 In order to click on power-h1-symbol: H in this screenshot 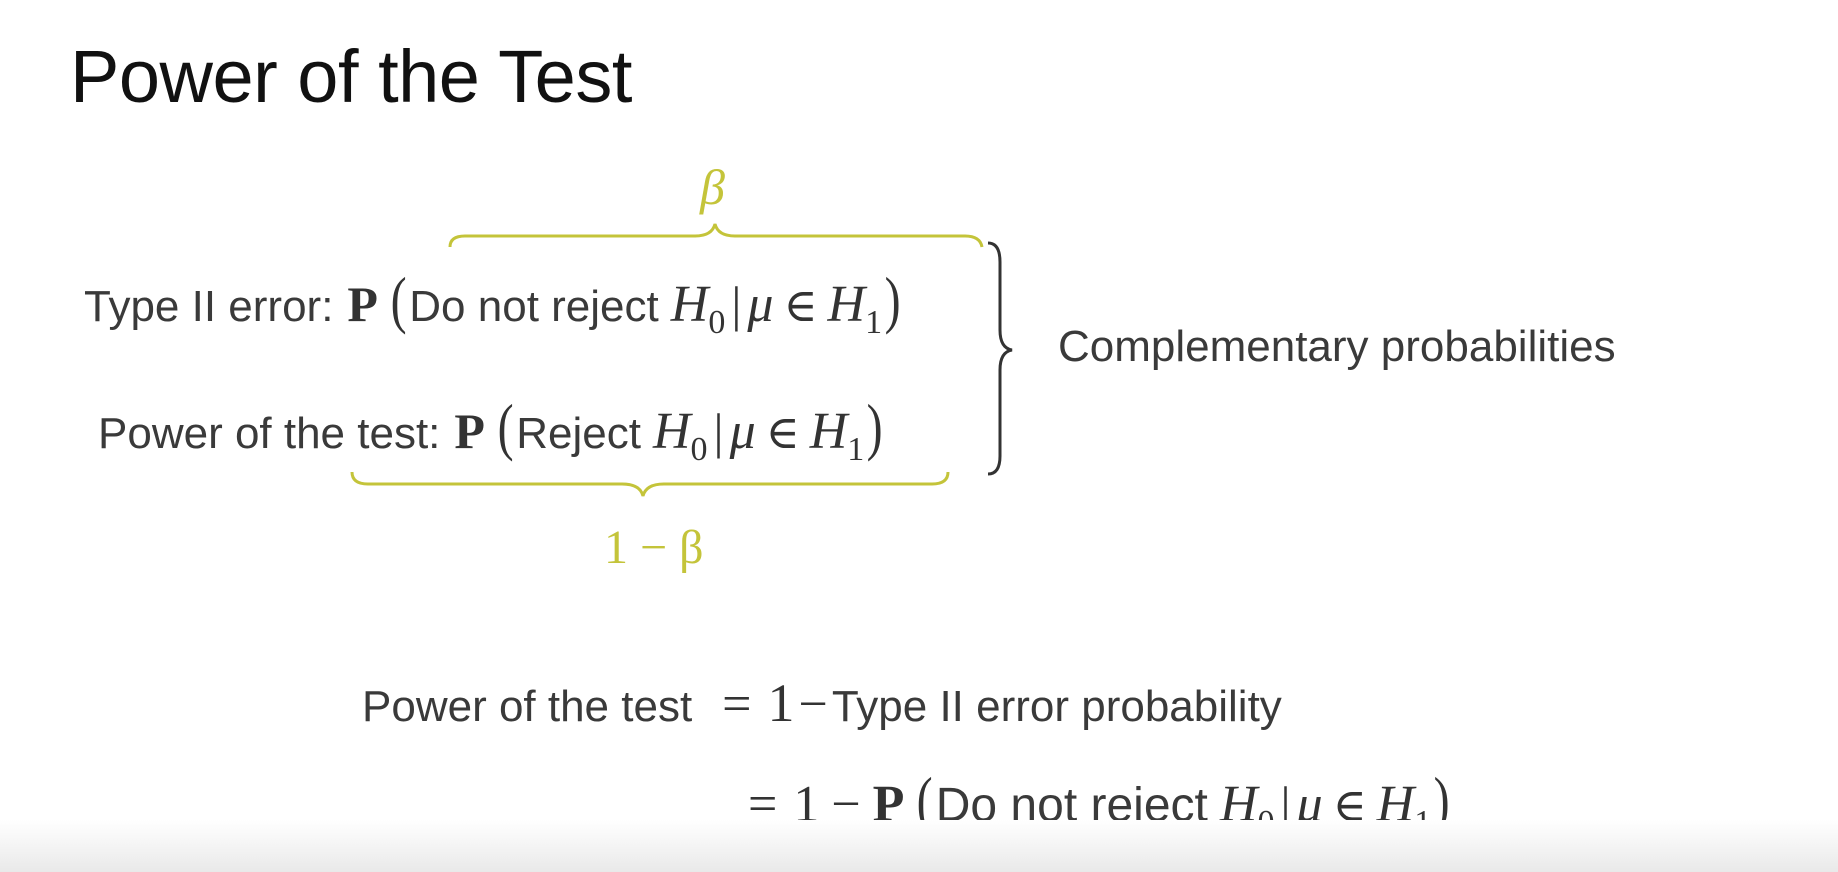, I will do `click(828, 431)`.